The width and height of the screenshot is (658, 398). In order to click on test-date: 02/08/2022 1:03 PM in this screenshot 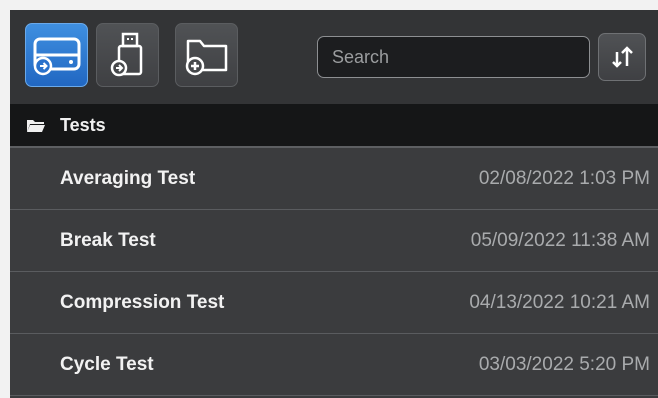, I will do `click(564, 178)`.